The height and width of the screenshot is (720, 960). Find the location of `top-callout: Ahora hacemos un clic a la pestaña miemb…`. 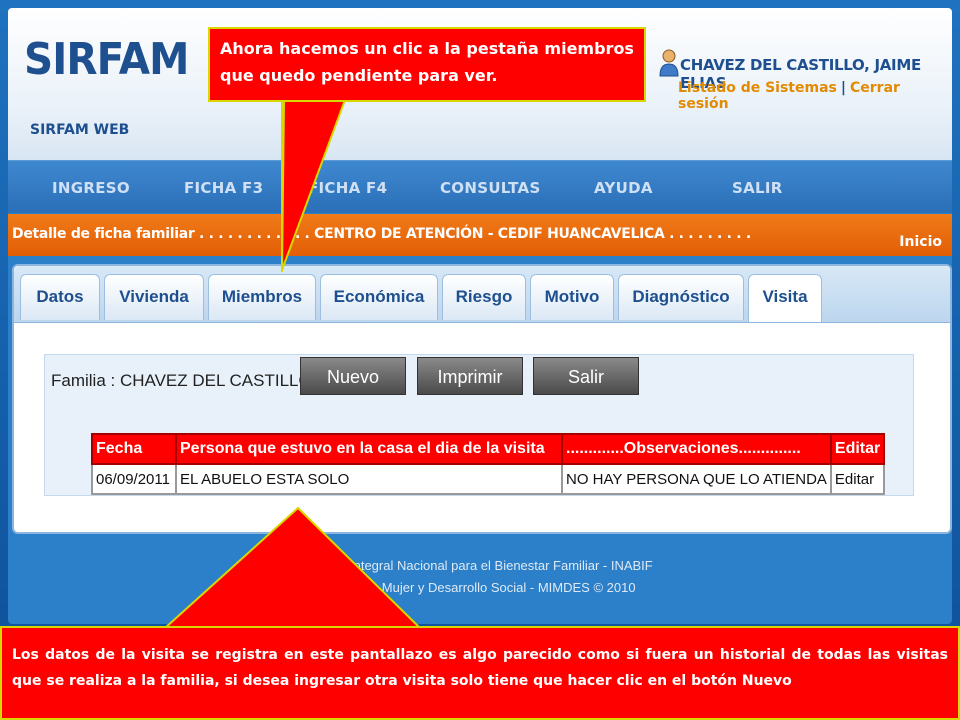

top-callout: Ahora hacemos un clic a la pestaña miemb… is located at coordinates (427, 64).